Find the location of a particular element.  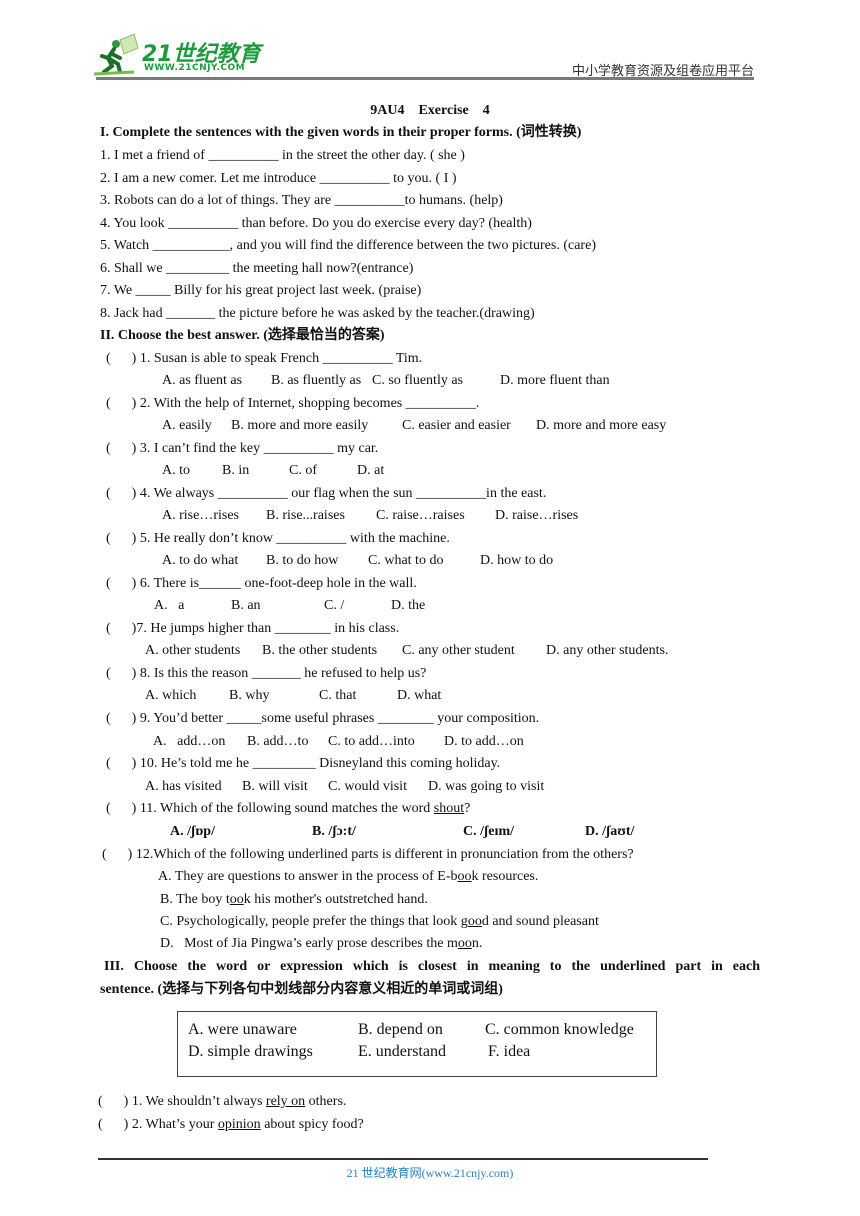

option-d: D. more fluent than is located at coordinates (555, 380).